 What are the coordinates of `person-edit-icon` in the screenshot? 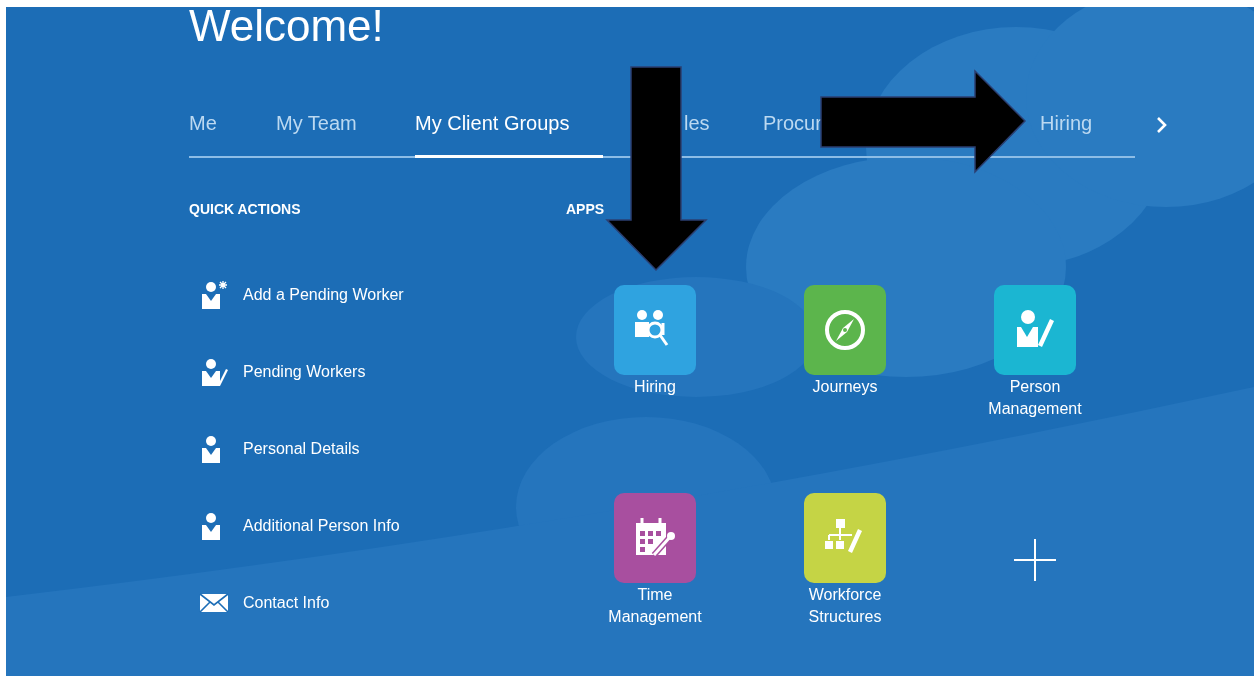 It's located at (214, 371).